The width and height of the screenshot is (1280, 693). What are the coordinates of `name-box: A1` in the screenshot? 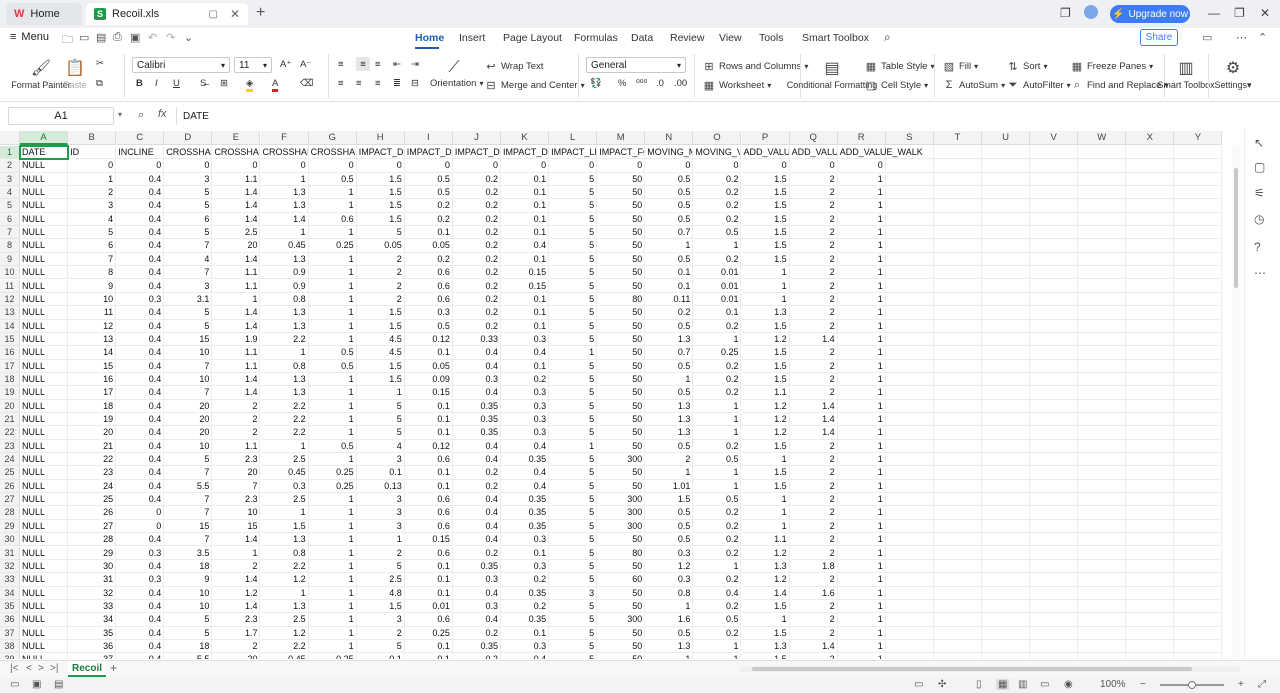 It's located at (61, 116).